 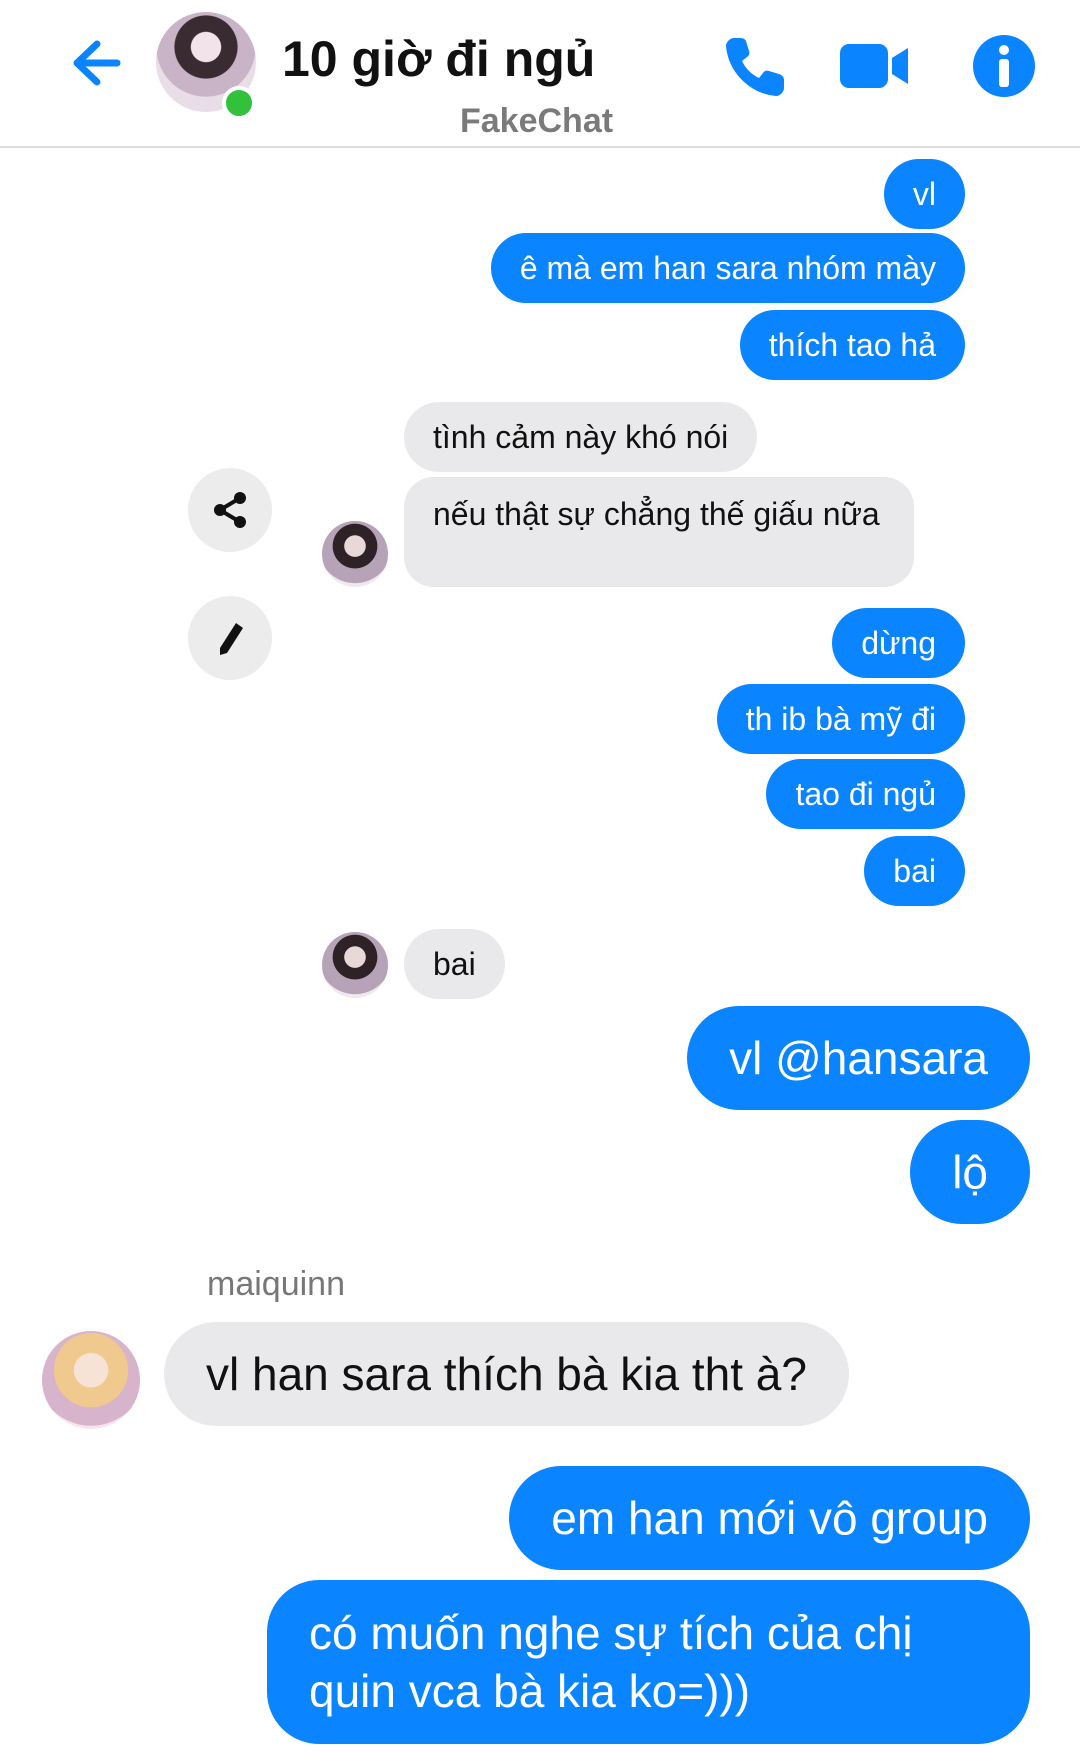 I want to click on outgoing-message: bai, so click(x=914, y=871).